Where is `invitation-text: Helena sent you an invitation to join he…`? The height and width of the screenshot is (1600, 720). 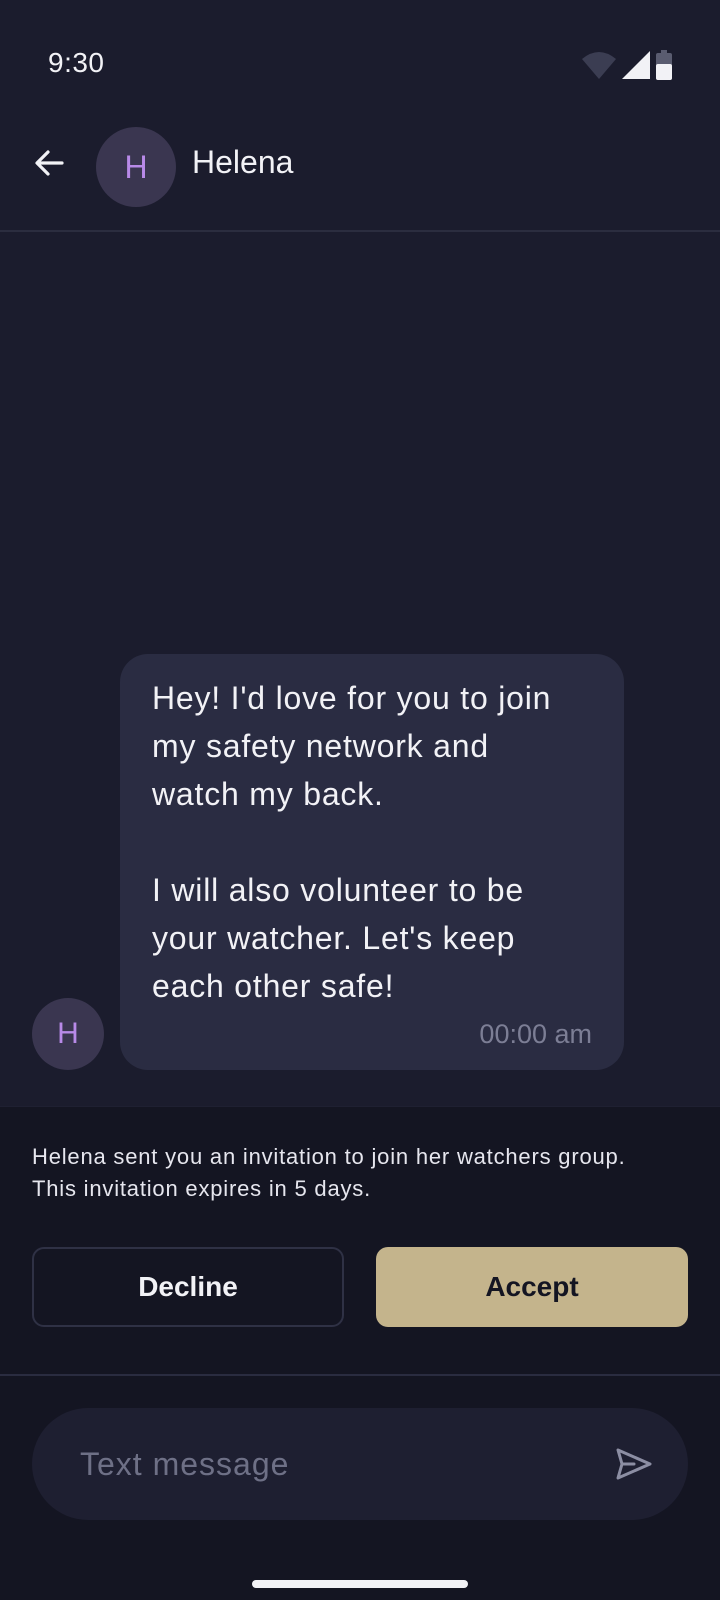
invitation-text: Helena sent you an invitation to join he… is located at coordinates (362, 1173).